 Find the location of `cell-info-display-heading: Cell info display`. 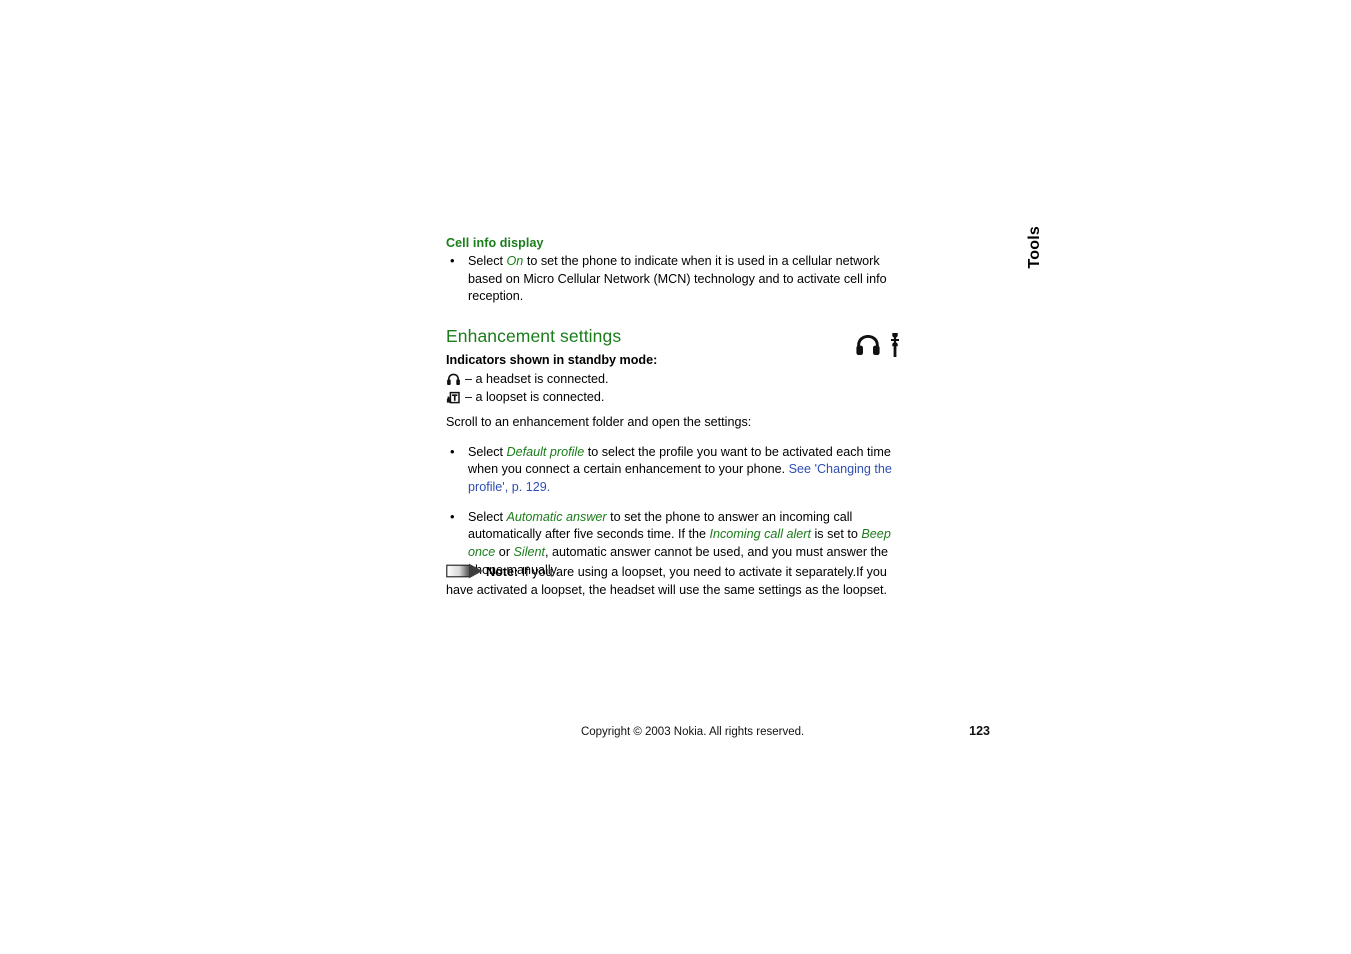

cell-info-display-heading: Cell info display is located at coordinates (495, 243).